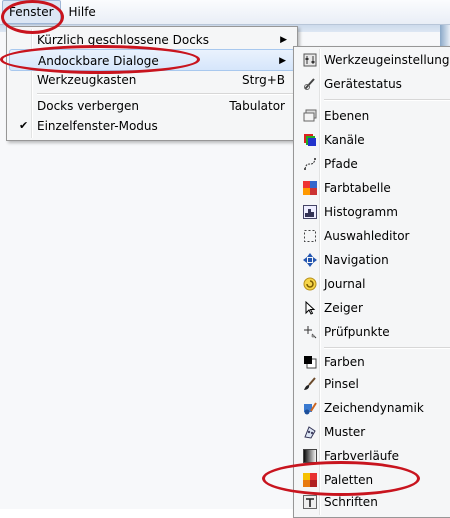  I want to click on menu-item-tool-options: Werkzeugeinstellungen, so click(373, 60).